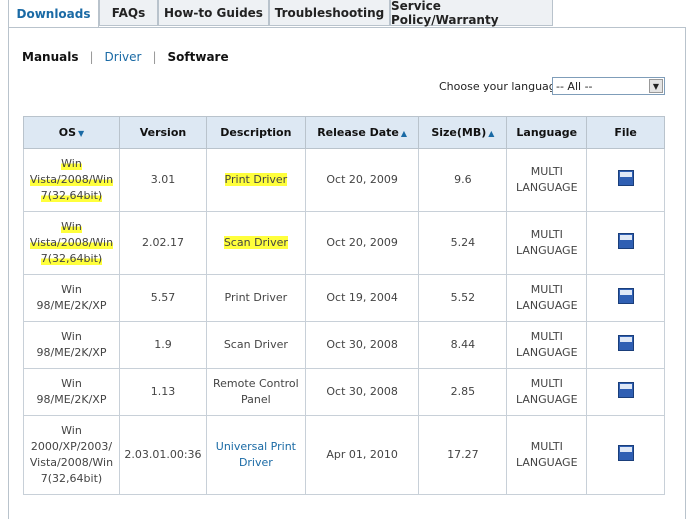 The image size is (691, 519). What do you see at coordinates (255, 392) in the screenshot?
I see `cell-description: Remote Control Panel` at bounding box center [255, 392].